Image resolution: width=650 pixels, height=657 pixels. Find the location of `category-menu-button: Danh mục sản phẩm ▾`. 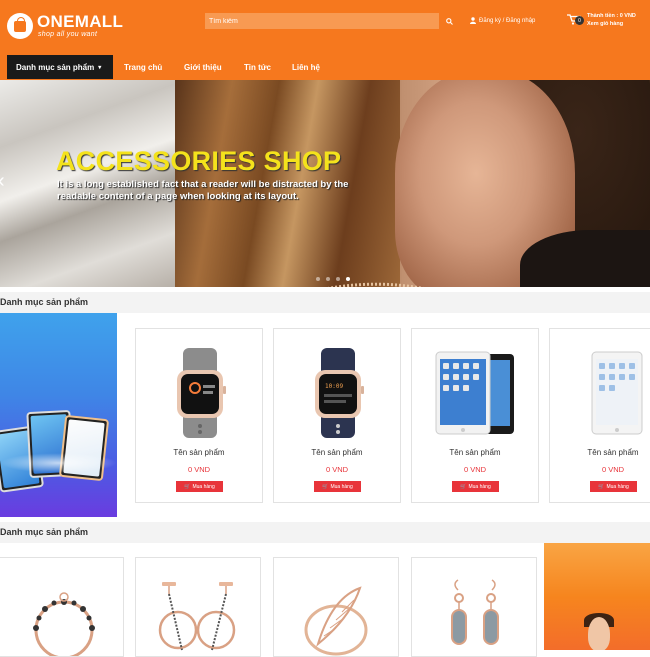

category-menu-button: Danh mục sản phẩm ▾ is located at coordinates (60, 67).